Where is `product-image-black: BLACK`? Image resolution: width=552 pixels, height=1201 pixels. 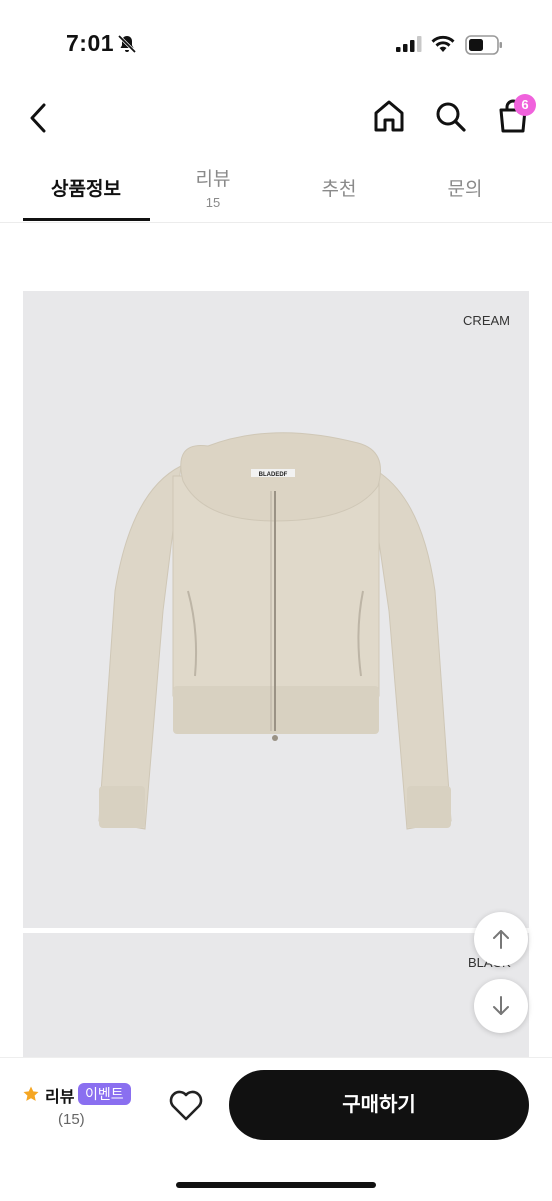 product-image-black: BLACK is located at coordinates (276, 995).